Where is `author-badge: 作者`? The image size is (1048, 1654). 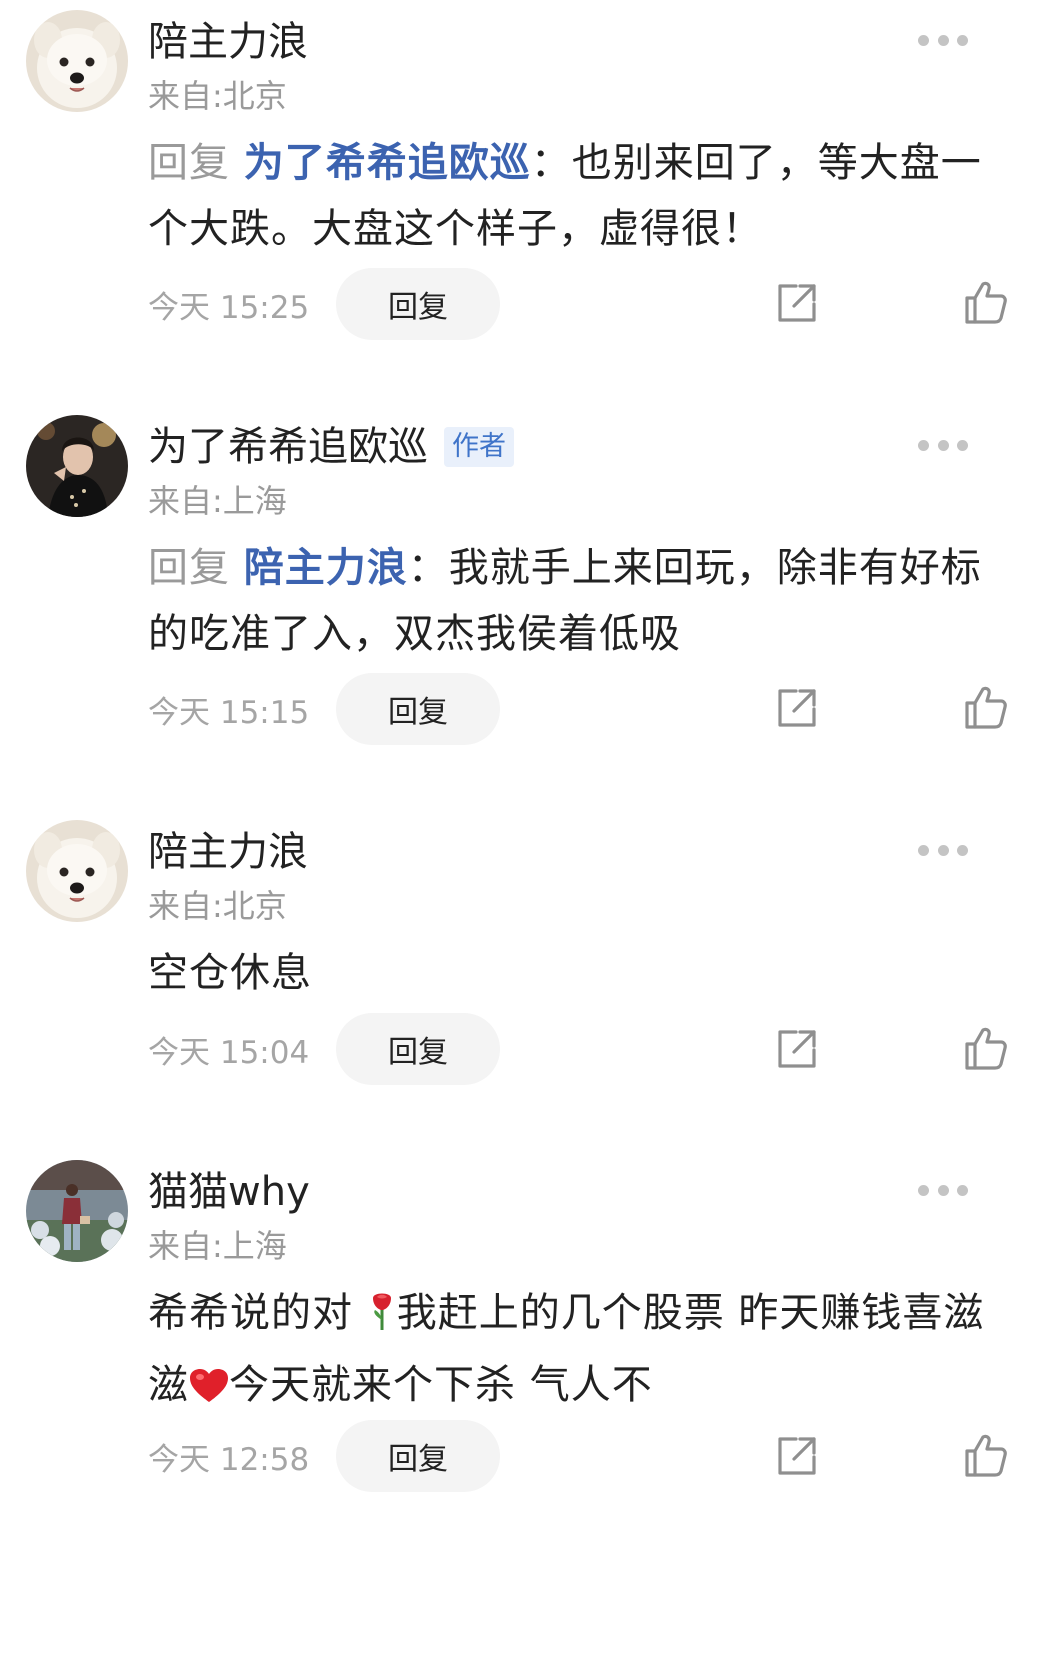 author-badge: 作者 is located at coordinates (479, 447).